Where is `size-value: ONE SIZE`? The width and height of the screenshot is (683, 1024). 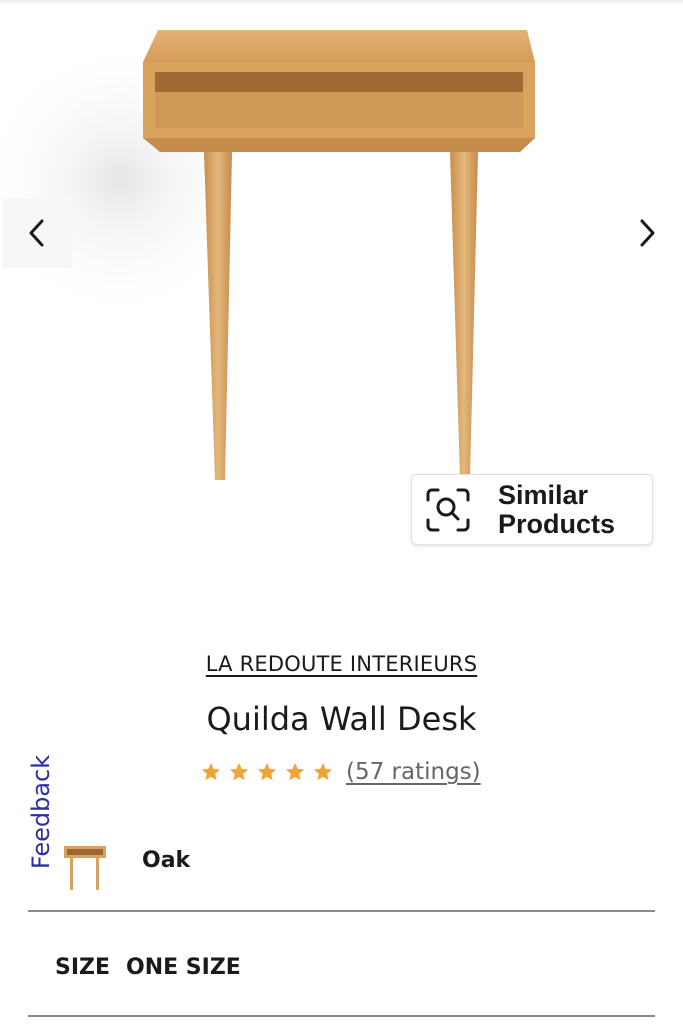
size-value: ONE SIZE is located at coordinates (183, 967).